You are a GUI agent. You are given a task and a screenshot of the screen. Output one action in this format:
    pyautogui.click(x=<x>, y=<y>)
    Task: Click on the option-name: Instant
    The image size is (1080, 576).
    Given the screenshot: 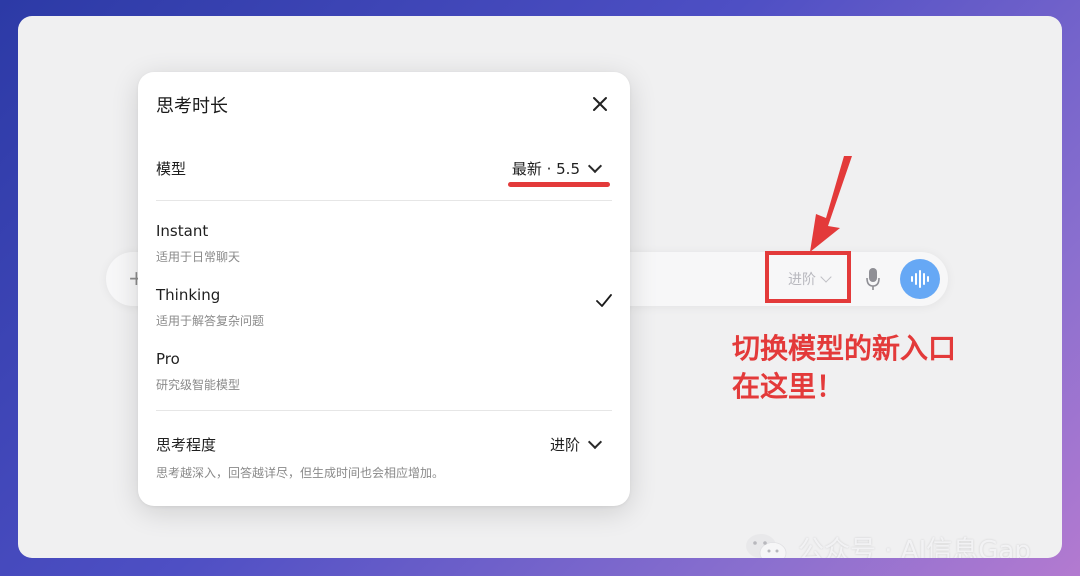 What is the action you would take?
    pyautogui.click(x=182, y=231)
    